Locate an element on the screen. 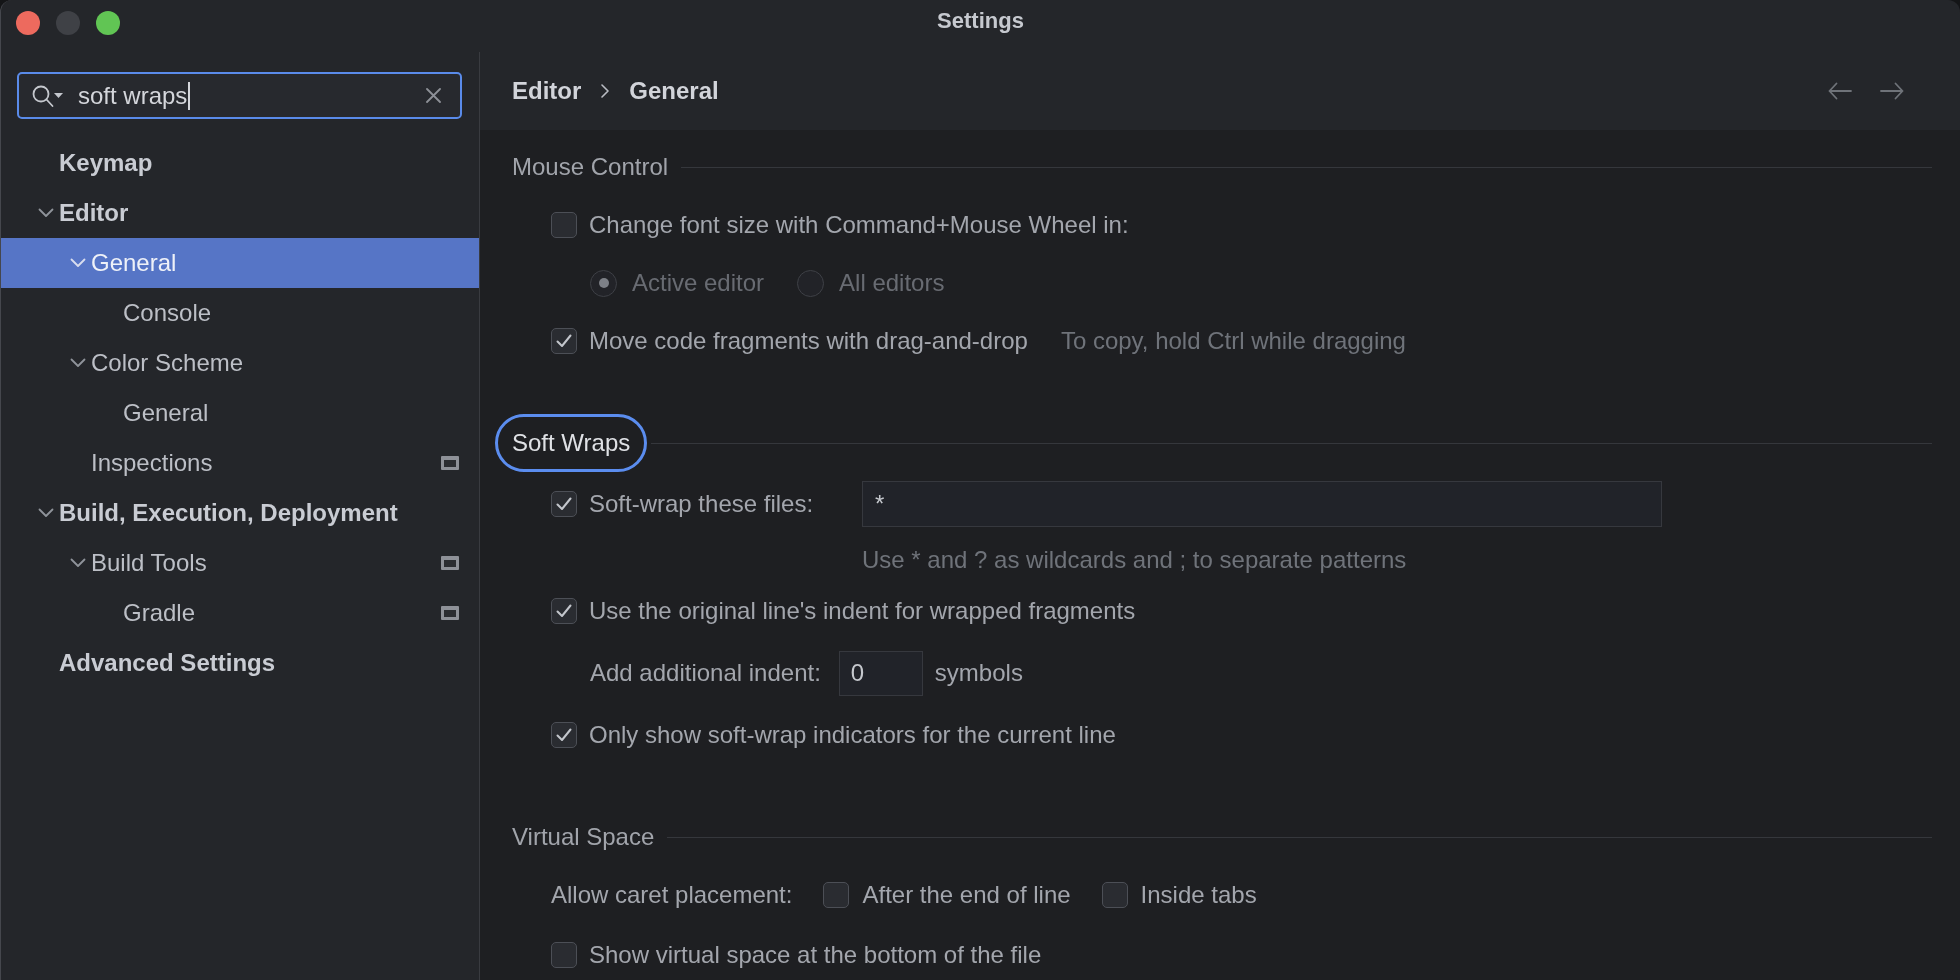 The height and width of the screenshot is (980, 1960). section-heading: Soft Wraps is located at coordinates (571, 443).